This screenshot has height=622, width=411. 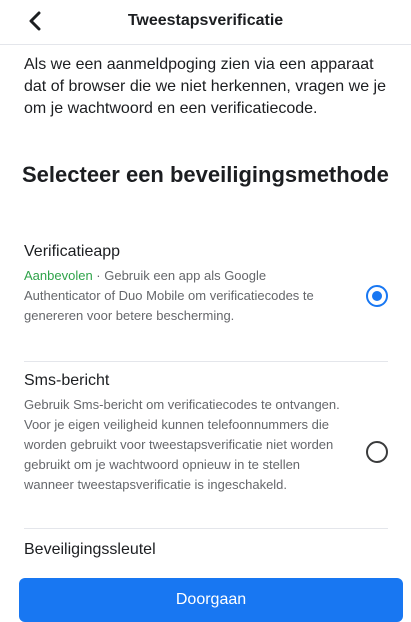 I want to click on recommended-badge: Aanbevolen, so click(x=58, y=275).